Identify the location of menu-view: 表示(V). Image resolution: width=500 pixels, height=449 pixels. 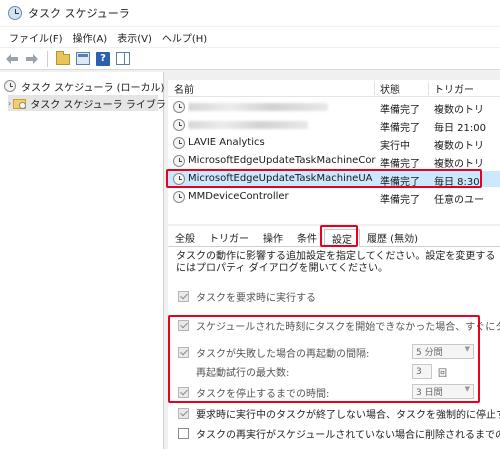
(134, 37).